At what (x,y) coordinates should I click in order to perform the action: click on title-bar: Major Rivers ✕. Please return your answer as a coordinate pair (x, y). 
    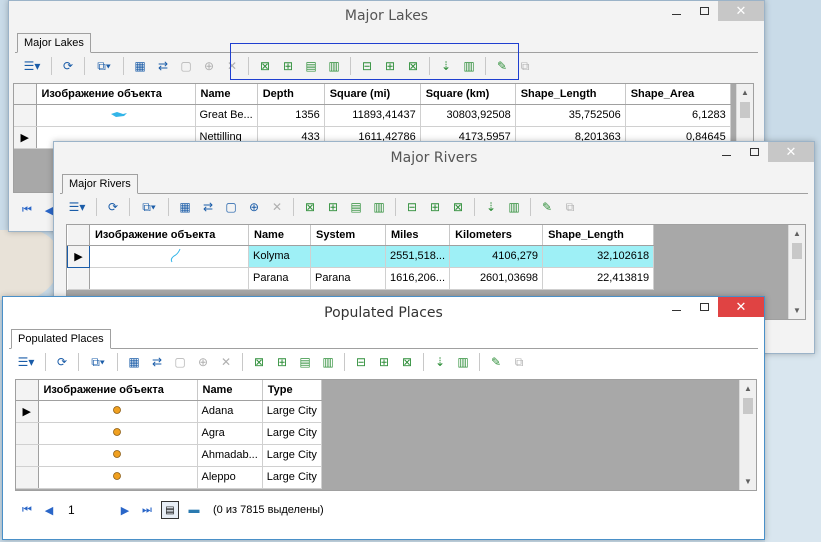
    Looking at the image, I should click on (434, 157).